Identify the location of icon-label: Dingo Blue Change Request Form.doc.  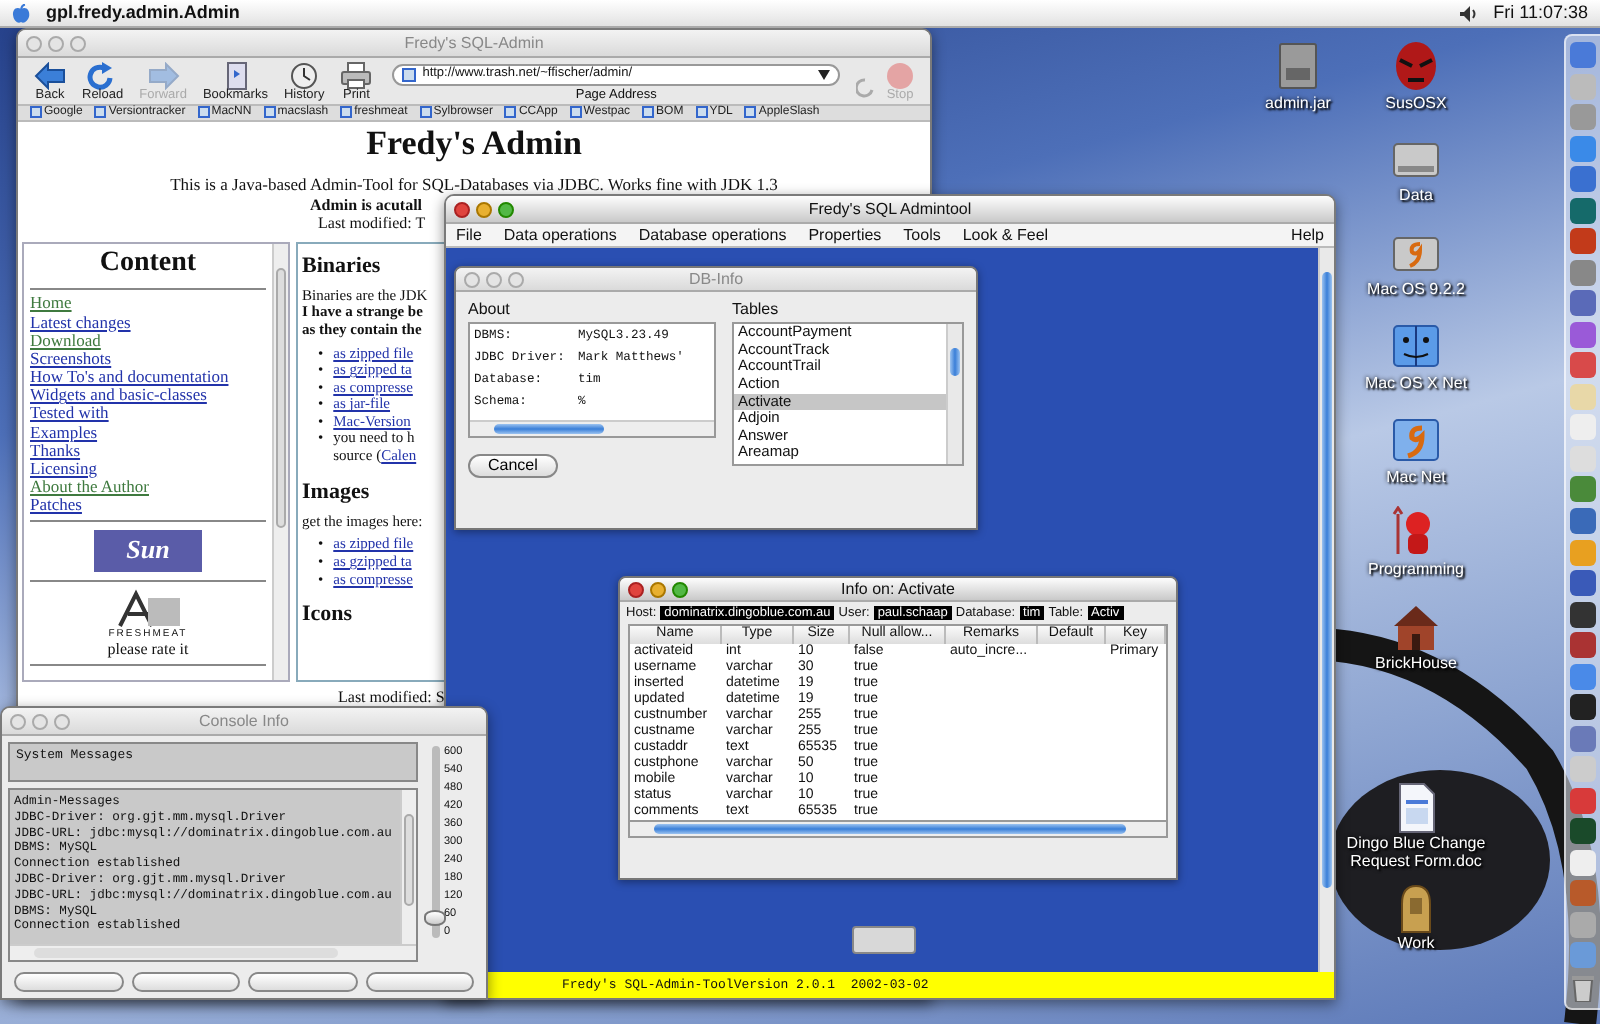
(1416, 852).